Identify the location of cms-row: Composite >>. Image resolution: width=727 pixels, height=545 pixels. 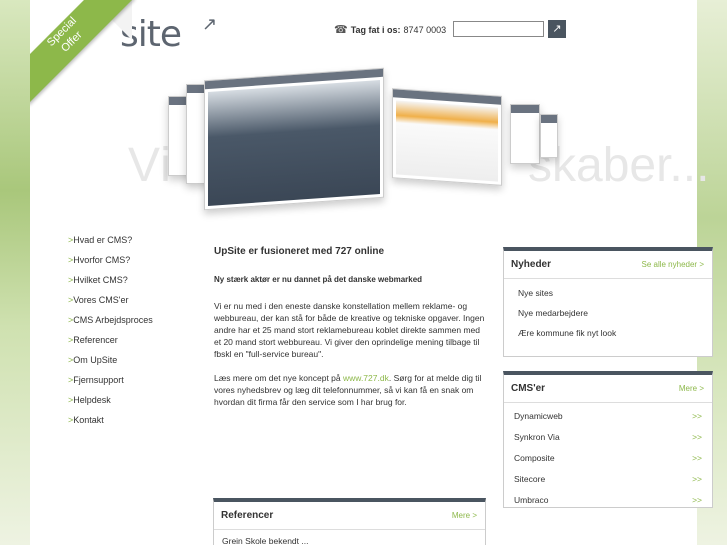
(608, 459).